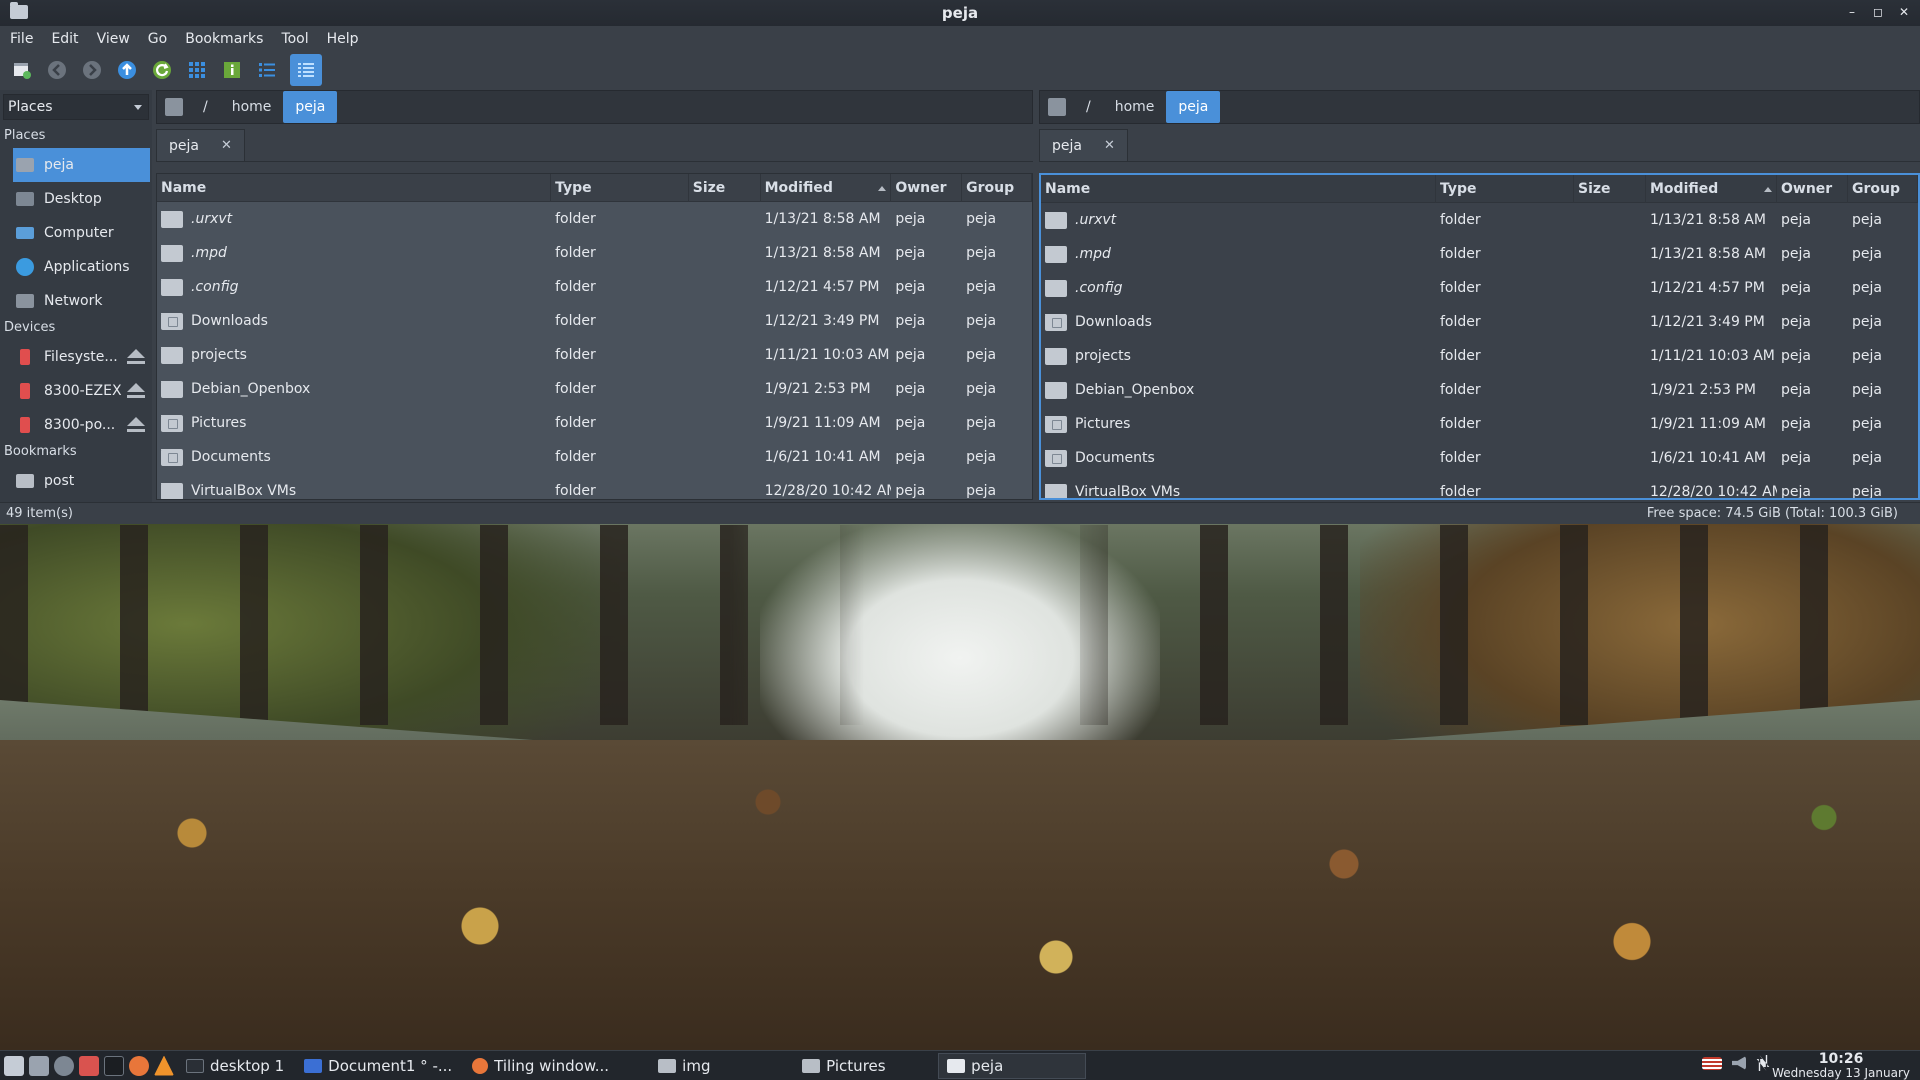 This screenshot has height=1080, width=1920. What do you see at coordinates (81, 165) in the screenshot?
I see `sidebar-item-peja: peja` at bounding box center [81, 165].